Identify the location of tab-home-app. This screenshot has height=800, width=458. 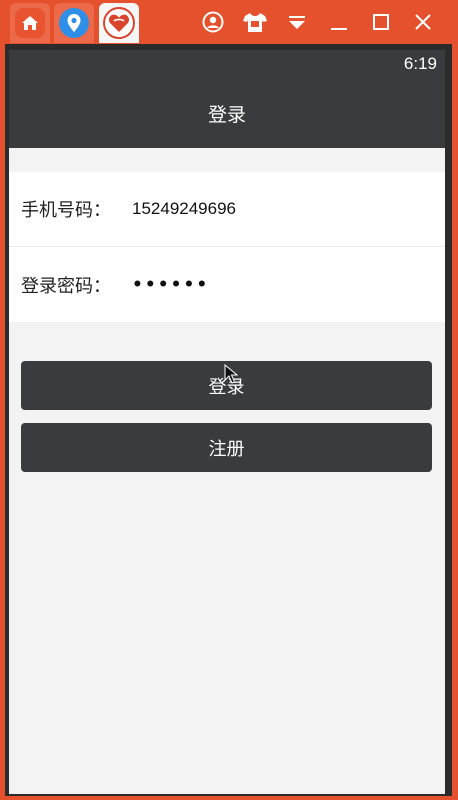
(30, 23).